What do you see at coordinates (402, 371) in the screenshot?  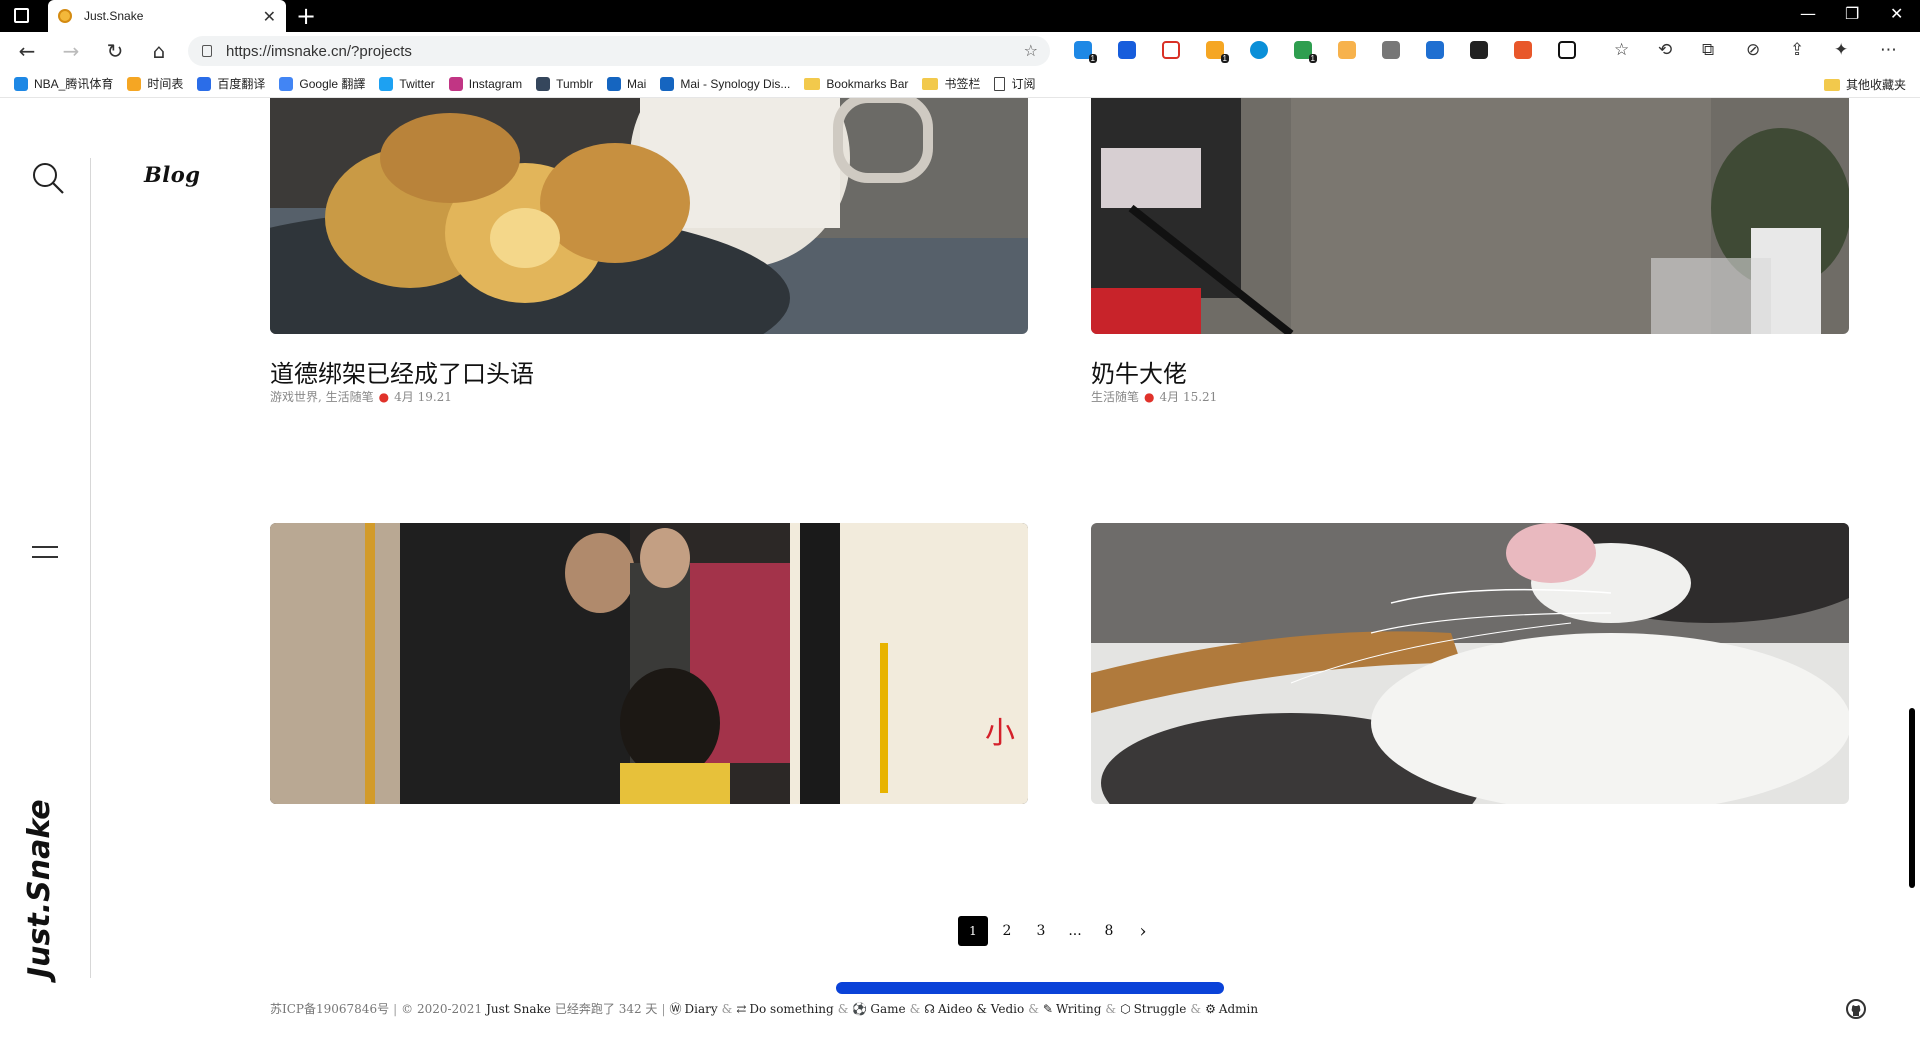 I see `post-title: 道德绑架已经成了口头语` at bounding box center [402, 371].